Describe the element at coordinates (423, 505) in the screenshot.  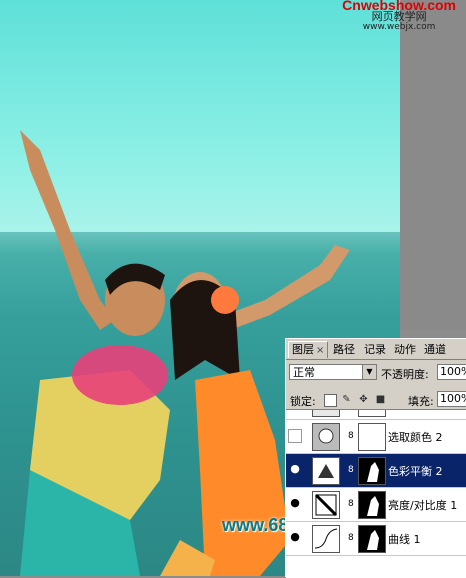
I see `layer-name: 亮度/对比度 1` at that location.